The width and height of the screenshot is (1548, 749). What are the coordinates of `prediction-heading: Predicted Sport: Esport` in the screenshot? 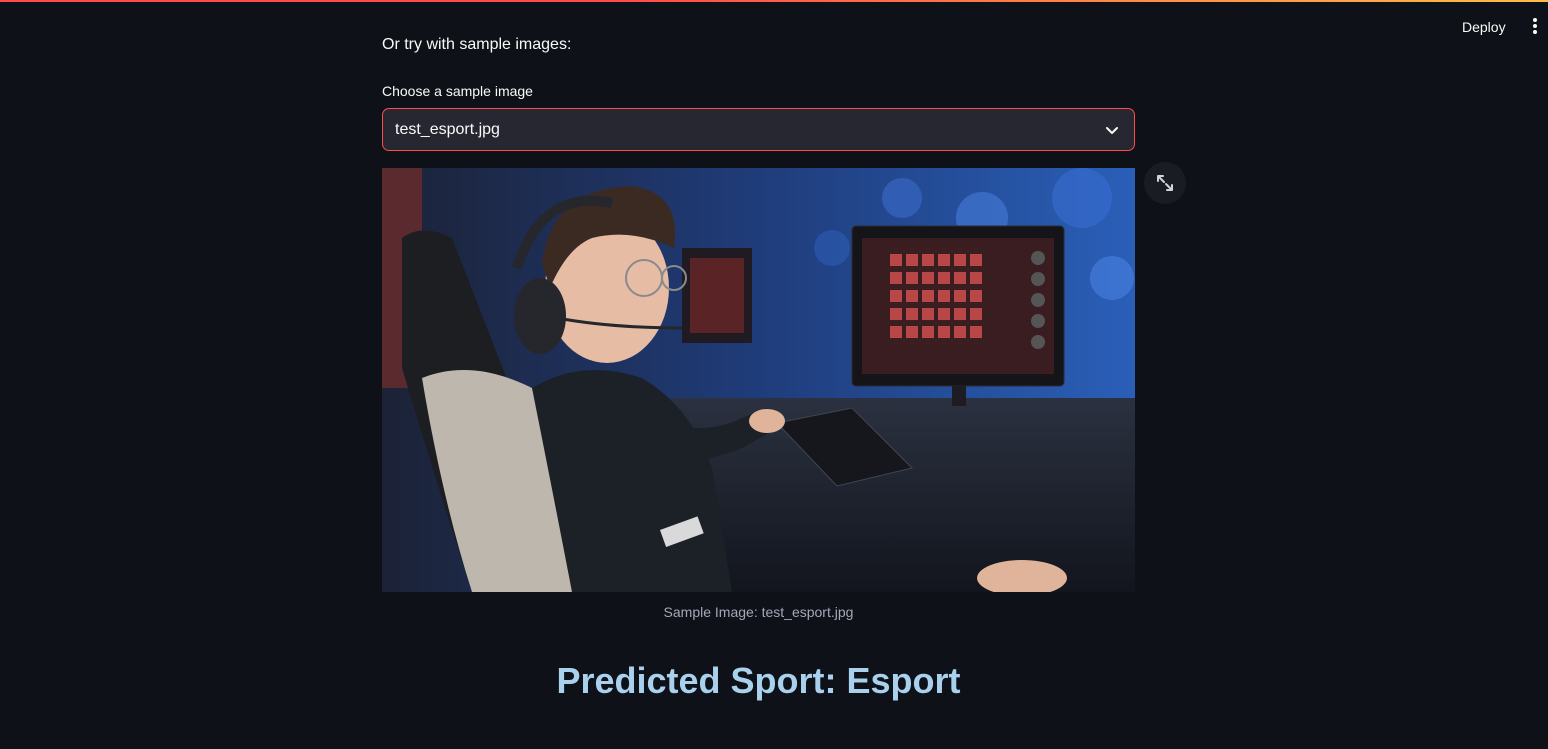 It's located at (758, 680).